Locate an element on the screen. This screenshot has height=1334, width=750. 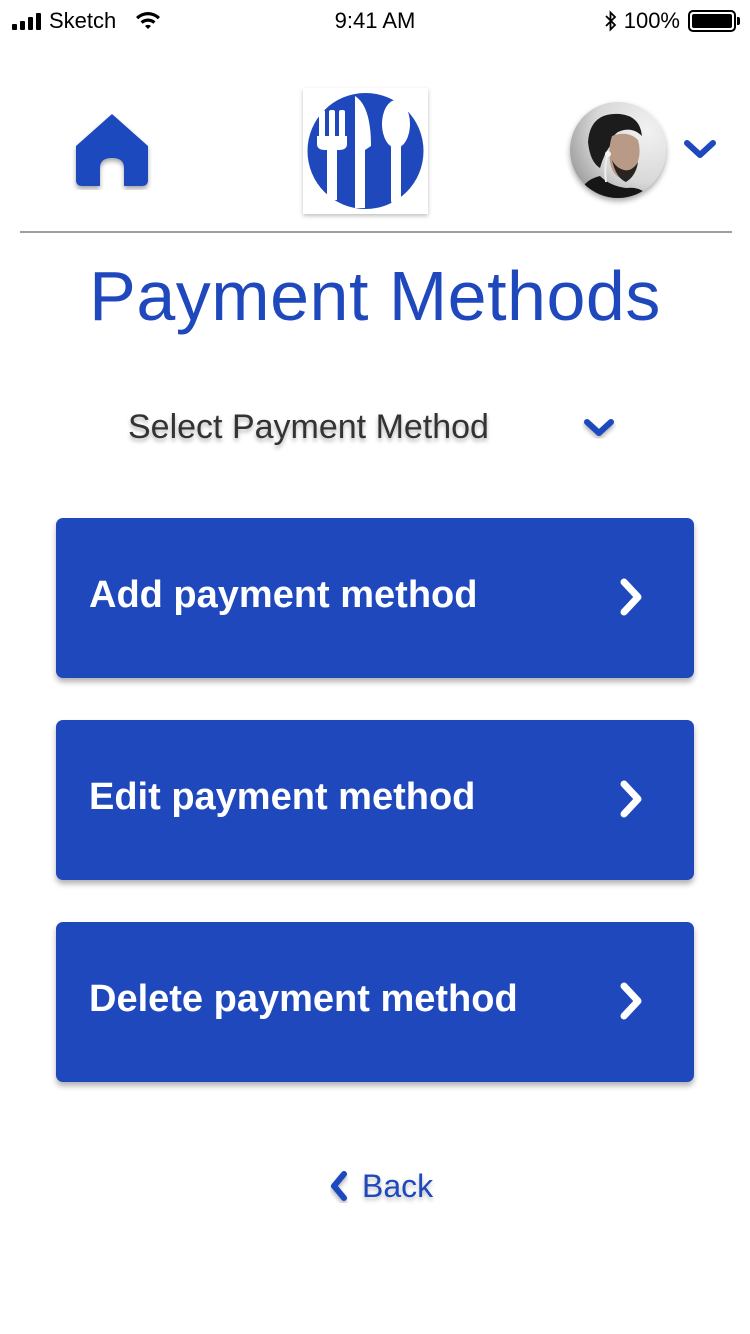
edit-payment-method-button: Edit payment method is located at coordinates (375, 800).